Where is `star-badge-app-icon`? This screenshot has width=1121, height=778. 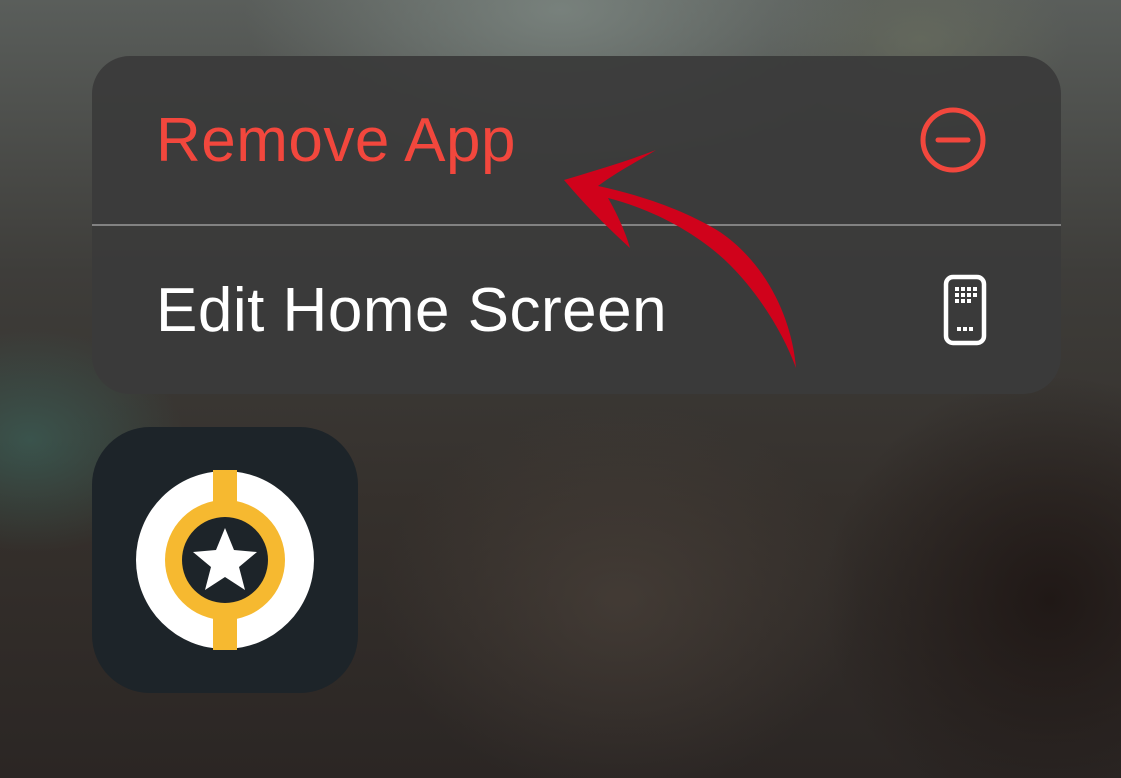 star-badge-app-icon is located at coordinates (225, 560).